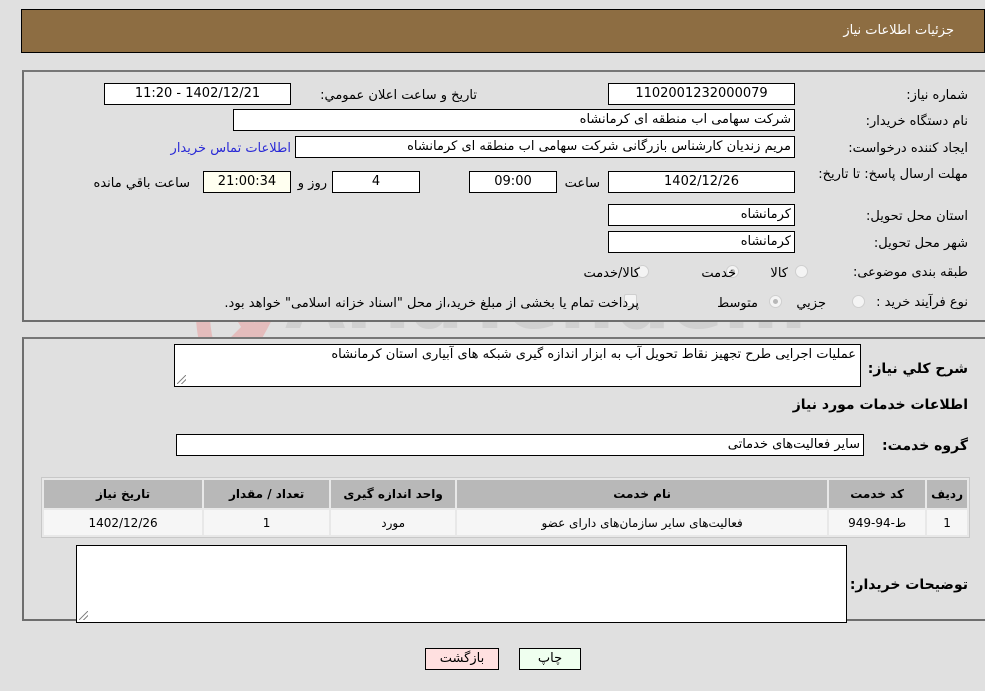  What do you see at coordinates (197, 94) in the screenshot?
I see `announce-datetime-field: 1402/12/21 - 11:20` at bounding box center [197, 94].